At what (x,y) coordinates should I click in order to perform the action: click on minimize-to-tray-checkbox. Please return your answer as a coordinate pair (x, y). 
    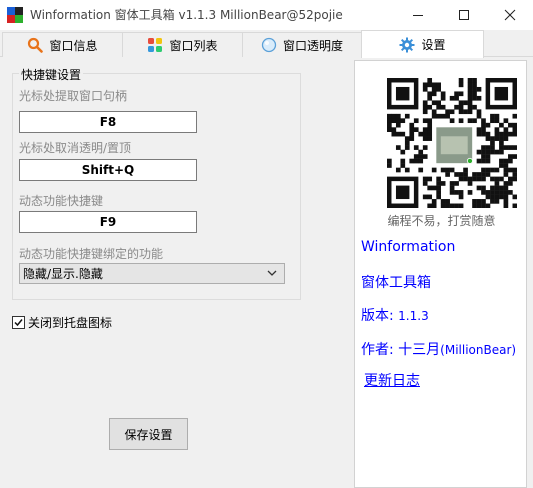
    Looking at the image, I should click on (18, 322).